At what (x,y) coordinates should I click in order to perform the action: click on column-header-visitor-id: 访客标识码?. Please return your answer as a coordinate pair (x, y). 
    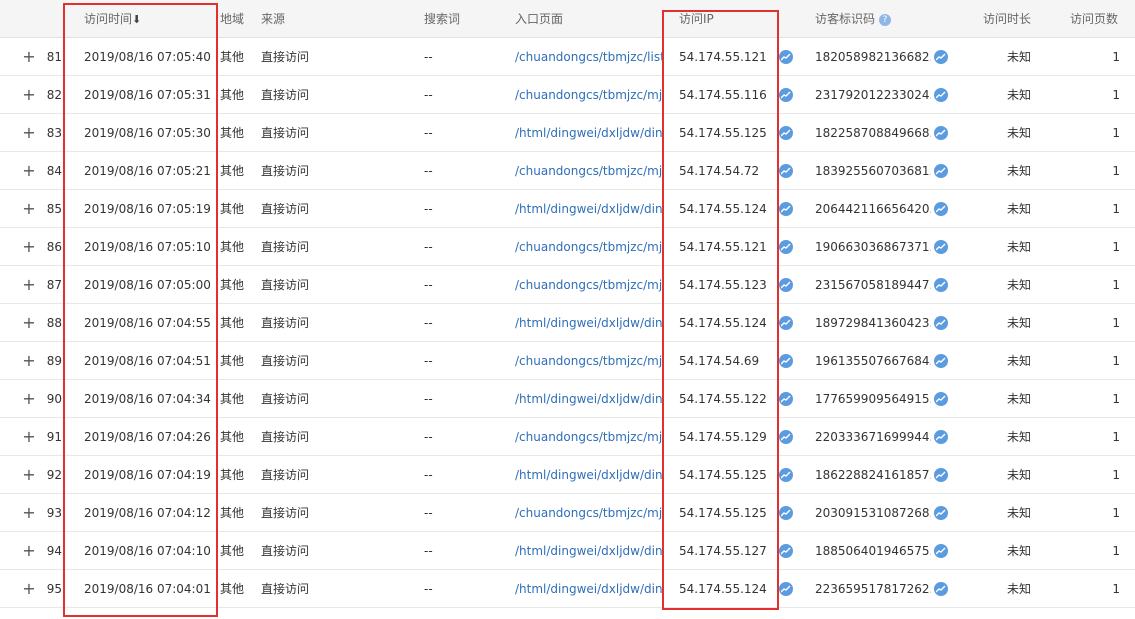
    Looking at the image, I should click on (875, 19).